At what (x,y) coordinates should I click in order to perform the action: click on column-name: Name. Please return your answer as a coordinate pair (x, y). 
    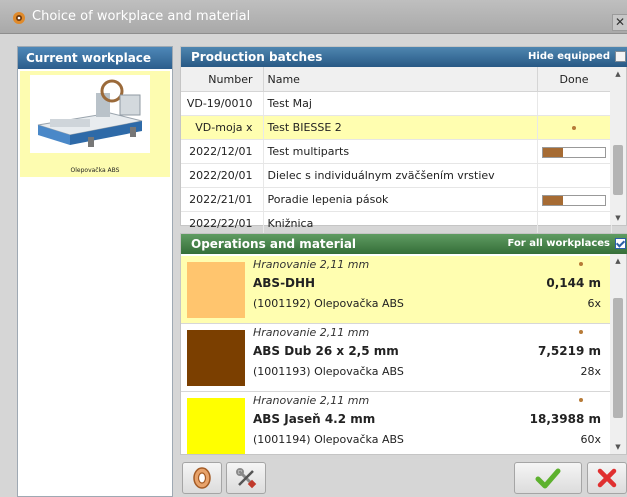
    Looking at the image, I should click on (400, 79).